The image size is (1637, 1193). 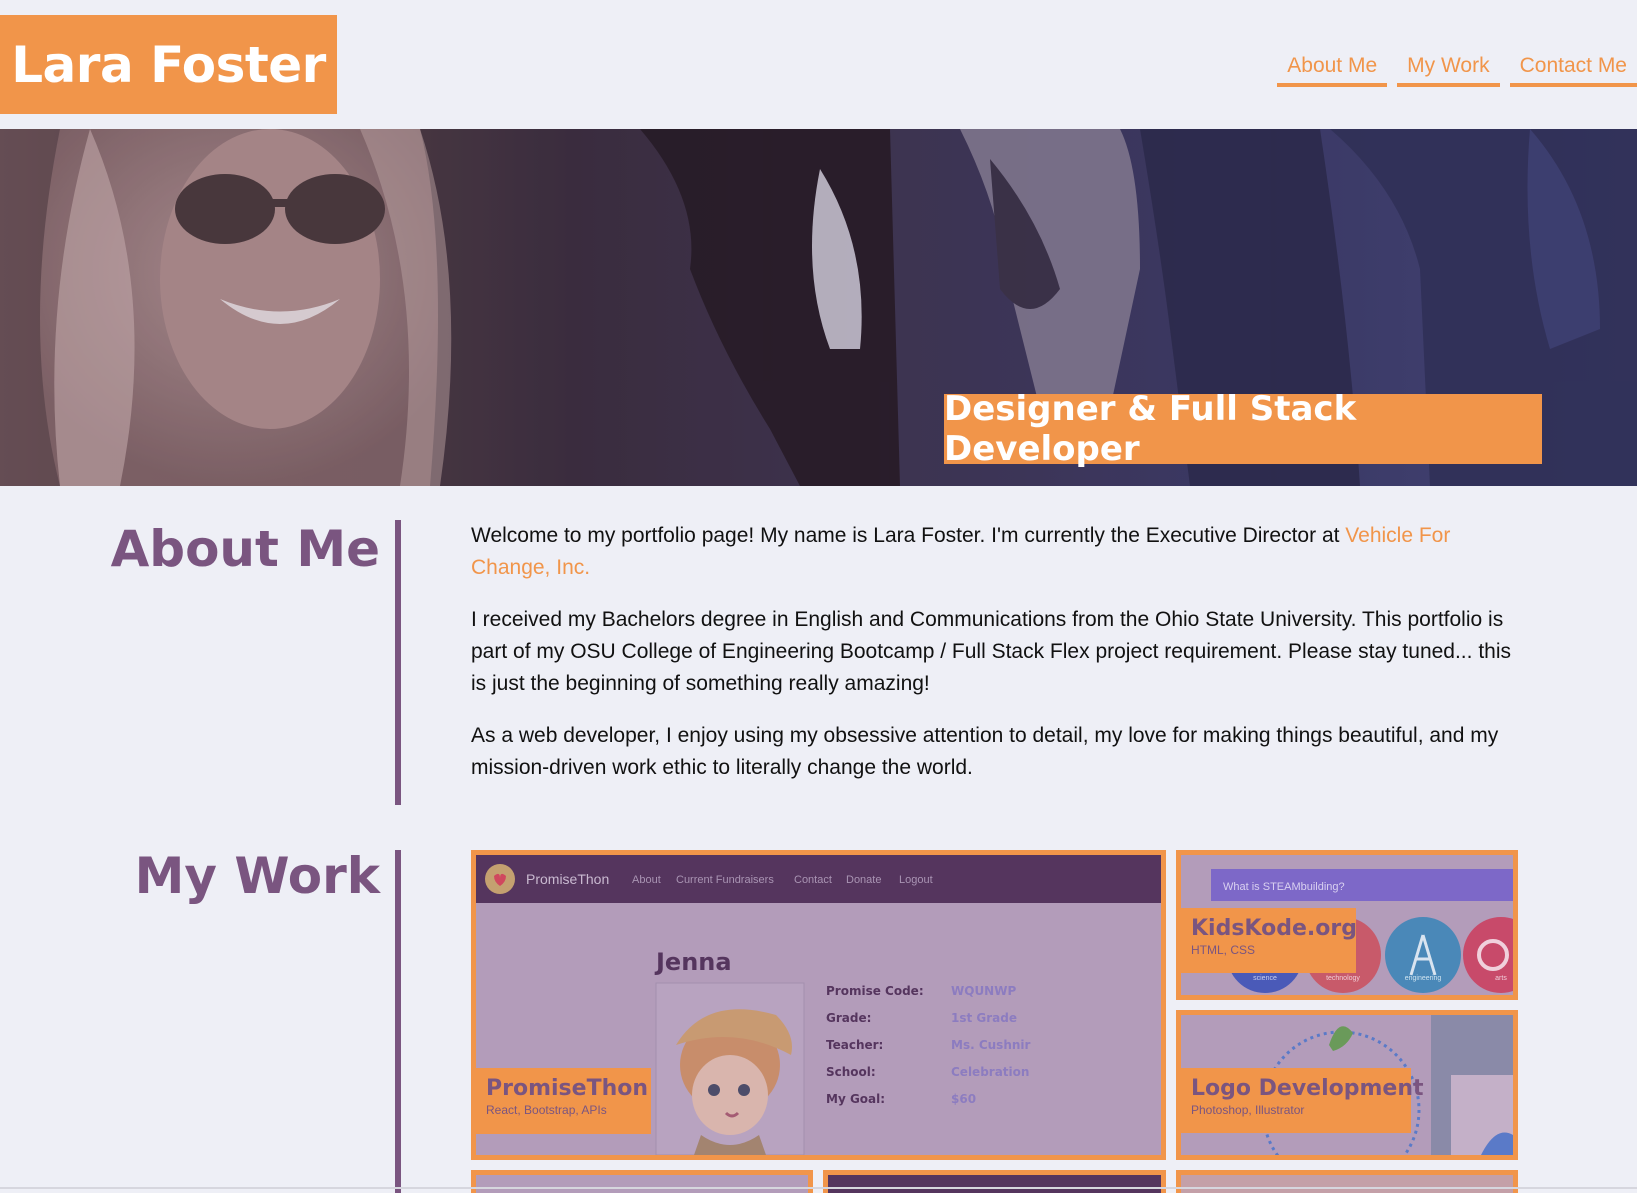 I want to click on main-nav: About Me My Work Contact Me, so click(x=1457, y=68).